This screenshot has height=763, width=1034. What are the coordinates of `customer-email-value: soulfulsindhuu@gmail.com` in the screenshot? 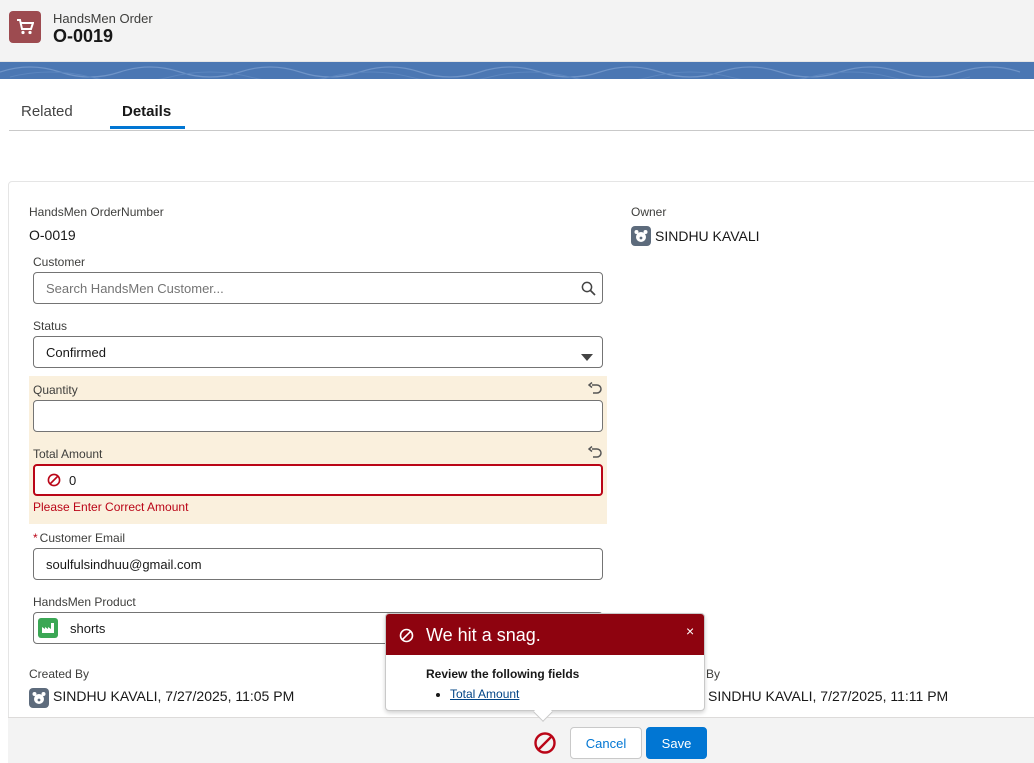 It's located at (124, 564).